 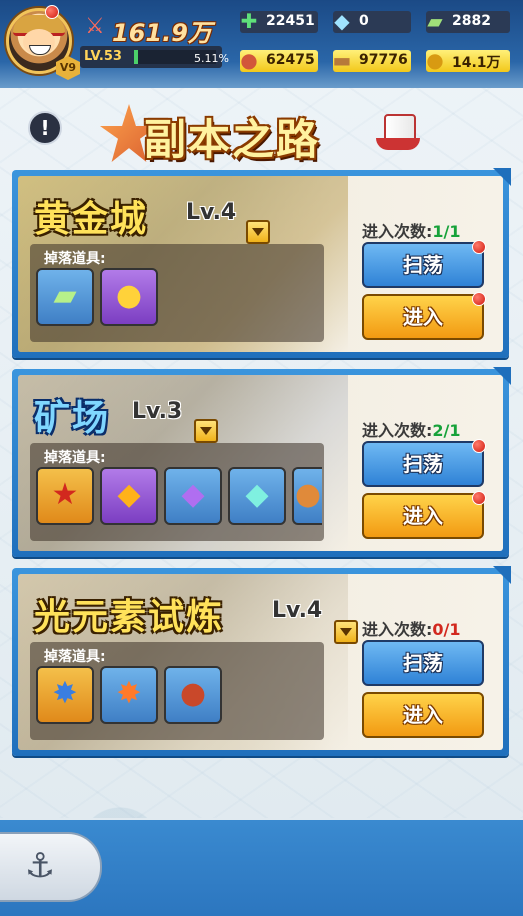 I want to click on back-button: ⚓, so click(x=51, y=867).